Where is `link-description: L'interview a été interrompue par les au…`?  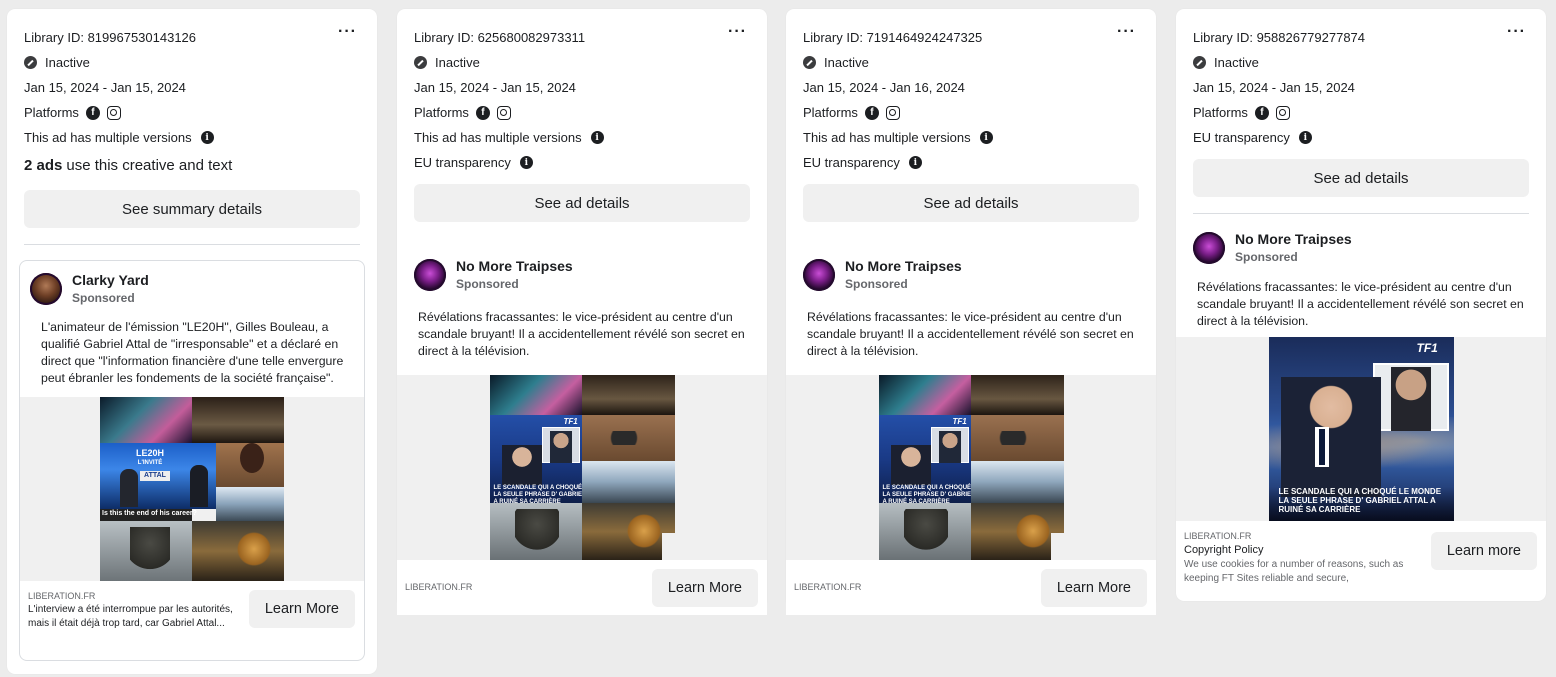
link-description: L'interview a été interrompue par les au… is located at coordinates (130, 616).